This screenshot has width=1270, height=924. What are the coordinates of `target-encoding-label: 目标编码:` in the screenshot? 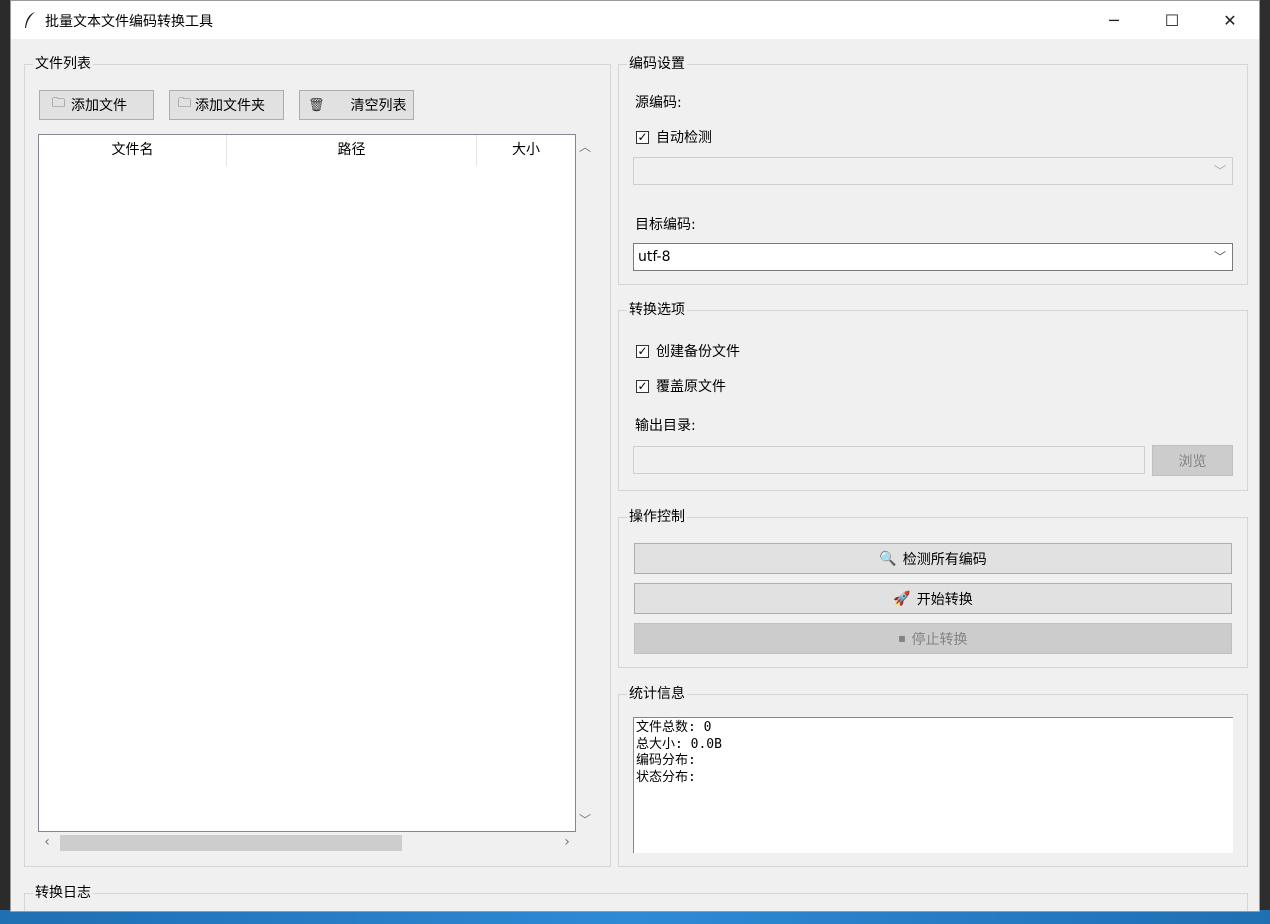 It's located at (665, 225).